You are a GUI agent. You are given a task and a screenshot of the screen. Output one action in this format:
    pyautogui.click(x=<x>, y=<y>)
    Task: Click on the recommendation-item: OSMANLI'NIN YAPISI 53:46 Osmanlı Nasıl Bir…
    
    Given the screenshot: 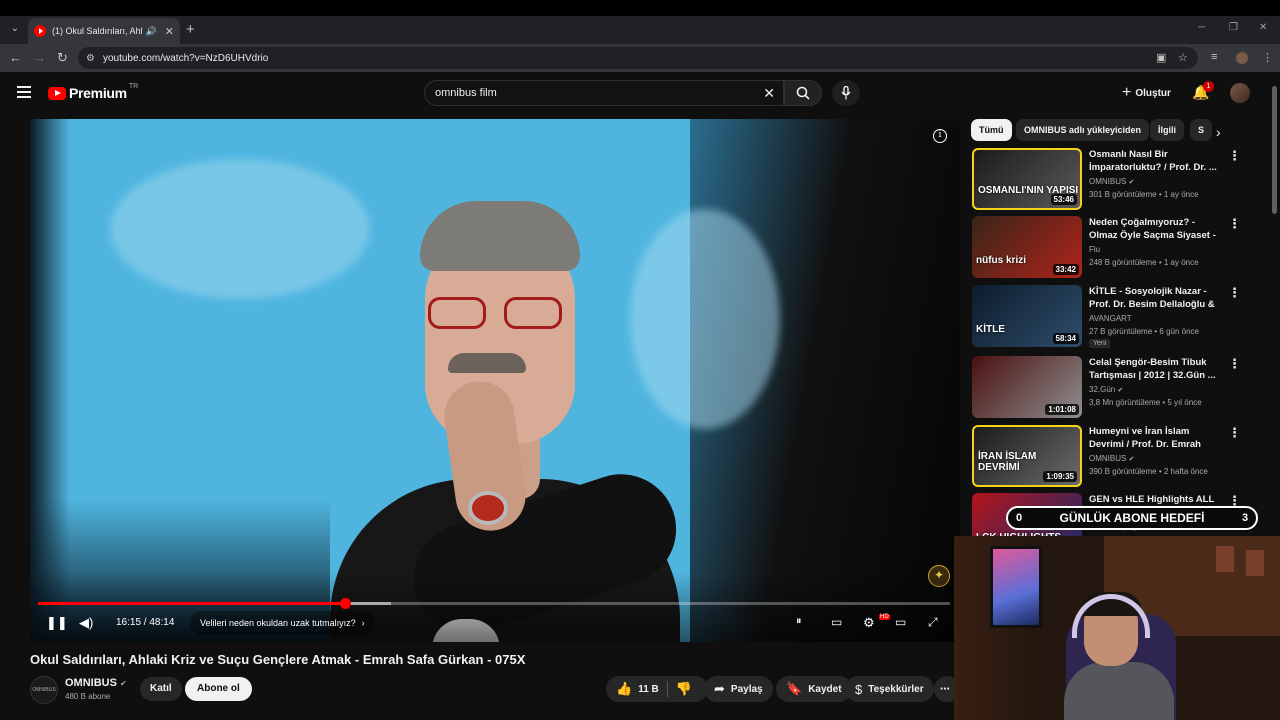 What is the action you would take?
    pyautogui.click(x=1110, y=180)
    